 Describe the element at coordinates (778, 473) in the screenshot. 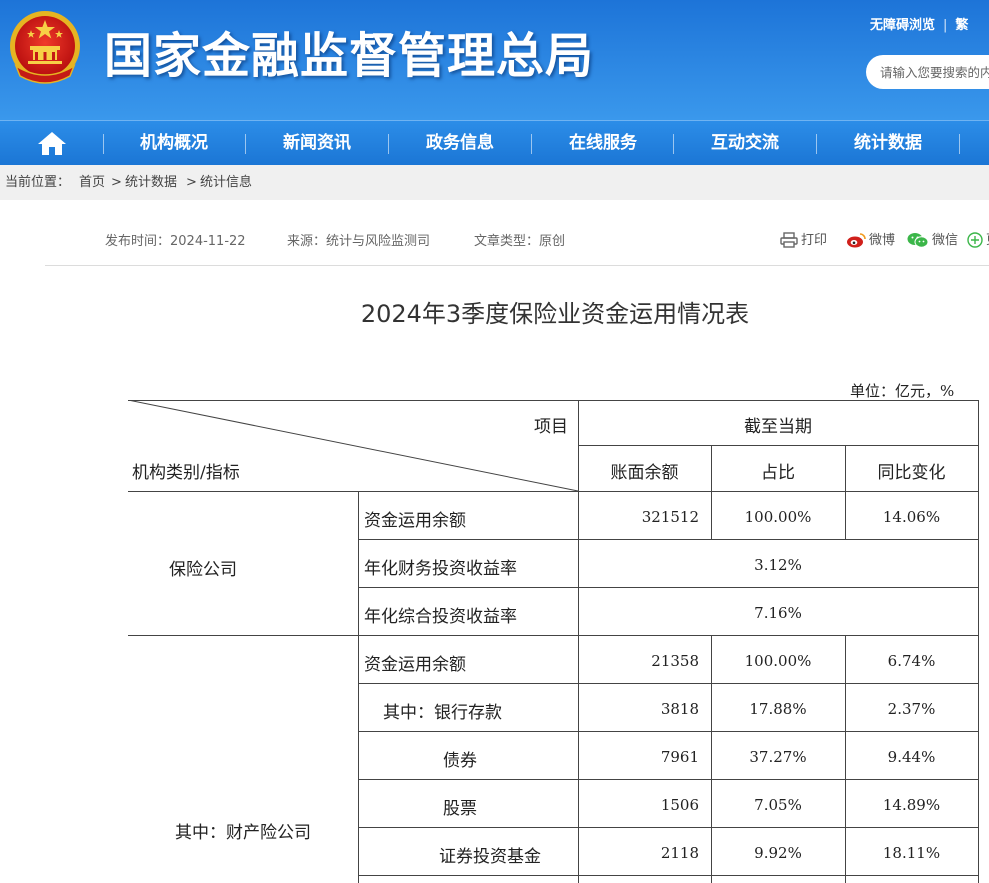

I see `header-share: 占比` at that location.